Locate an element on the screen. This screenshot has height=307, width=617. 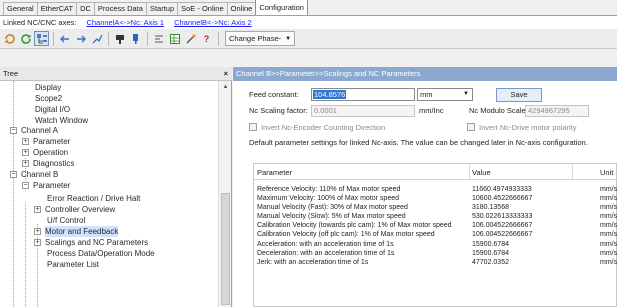
table-icon is located at coordinates (174, 38).